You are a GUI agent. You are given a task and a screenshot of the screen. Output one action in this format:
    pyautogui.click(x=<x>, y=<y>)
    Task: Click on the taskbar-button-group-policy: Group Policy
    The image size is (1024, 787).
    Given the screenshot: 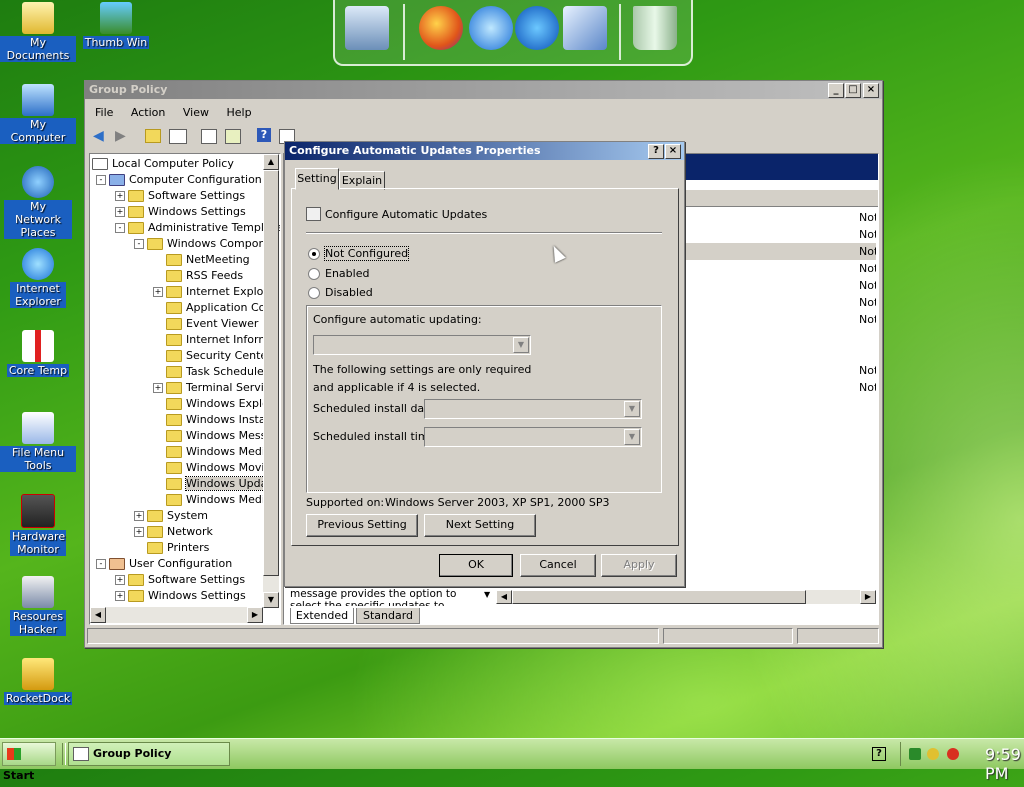 What is the action you would take?
    pyautogui.click(x=149, y=754)
    